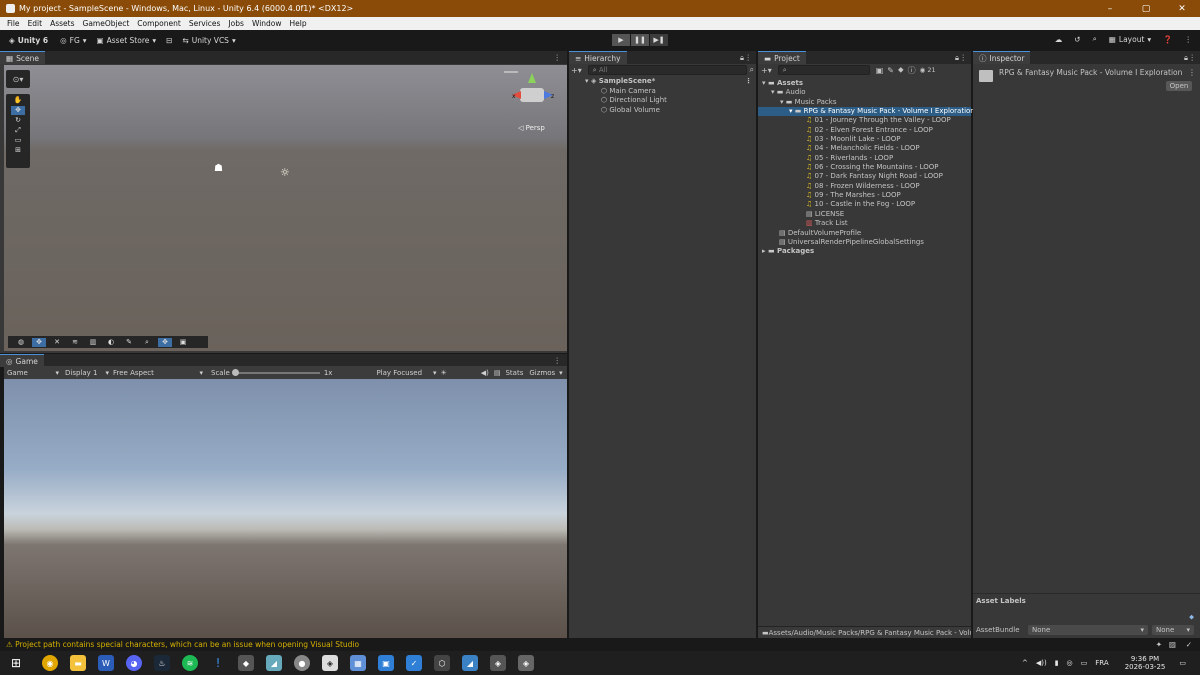 Image resolution: width=1200 pixels, height=675 pixels. Describe the element at coordinates (73, 40) in the screenshot. I see `account-dropdown: ◎ FG ▾` at that location.